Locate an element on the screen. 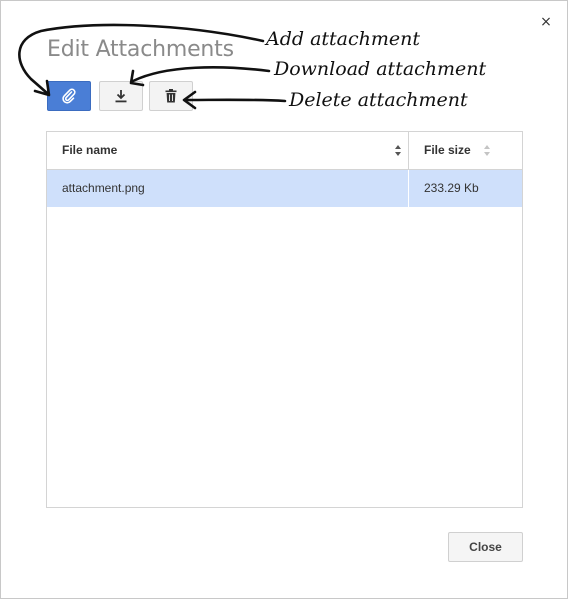 This screenshot has height=600, width=568. trash-icon is located at coordinates (171, 96).